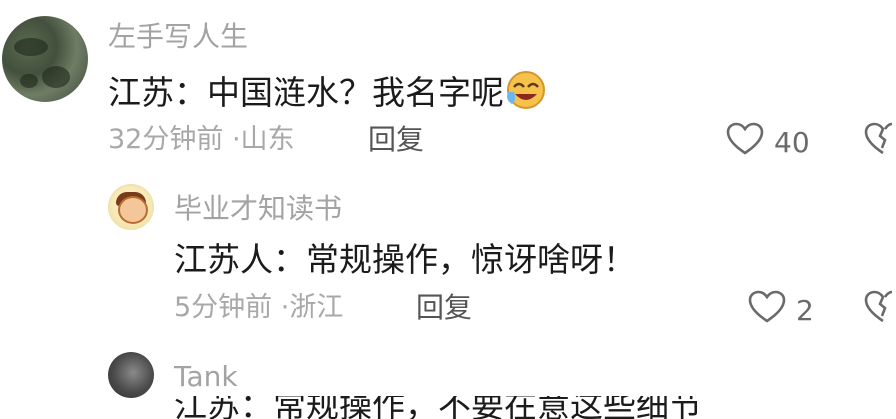 Image resolution: width=896 pixels, height=419 pixels. I want to click on comment-username: 毕业才知读书, so click(258, 209).